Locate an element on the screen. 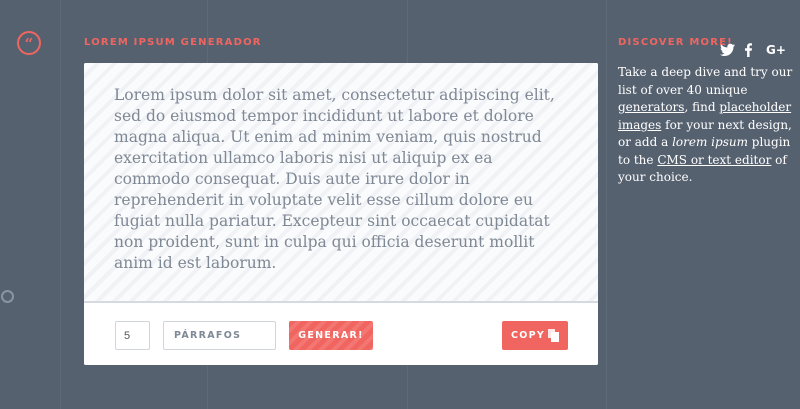 The width and height of the screenshot is (800, 409). generator-controls: PÁRRAFOS GENERAR! COPY is located at coordinates (341, 335).